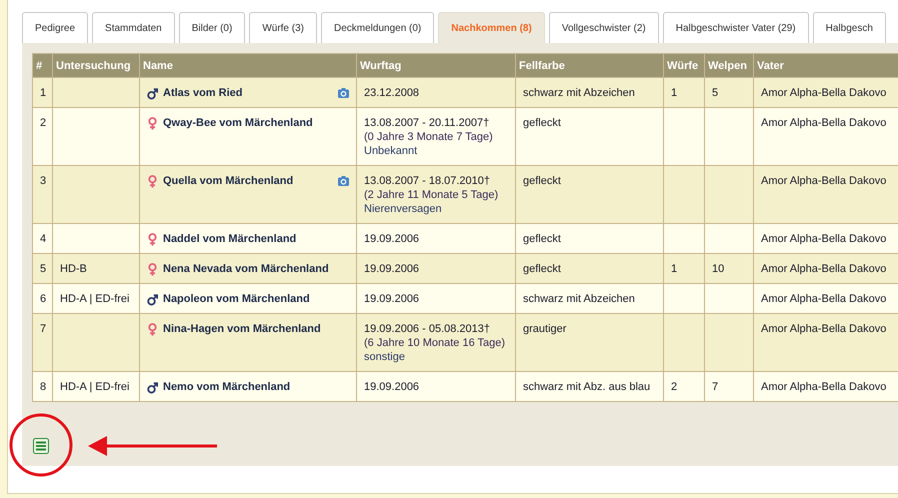  Describe the element at coordinates (590, 66) in the screenshot. I see `column-header: Fellfarbe` at that location.